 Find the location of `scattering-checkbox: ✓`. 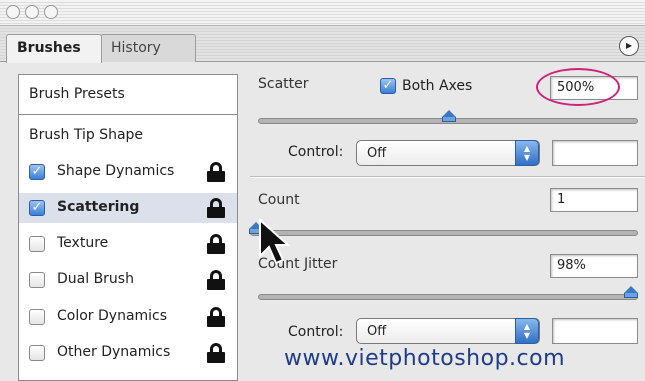

scattering-checkbox: ✓ is located at coordinates (37, 208).